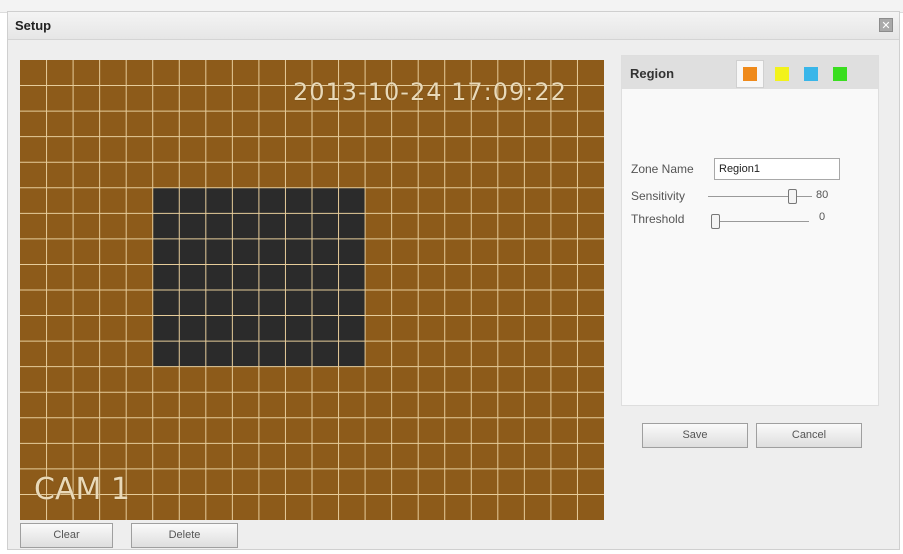 Image resolution: width=903 pixels, height=554 pixels. Describe the element at coordinates (453, 26) in the screenshot. I see `dialog-titlebar: Setup ✕` at that location.